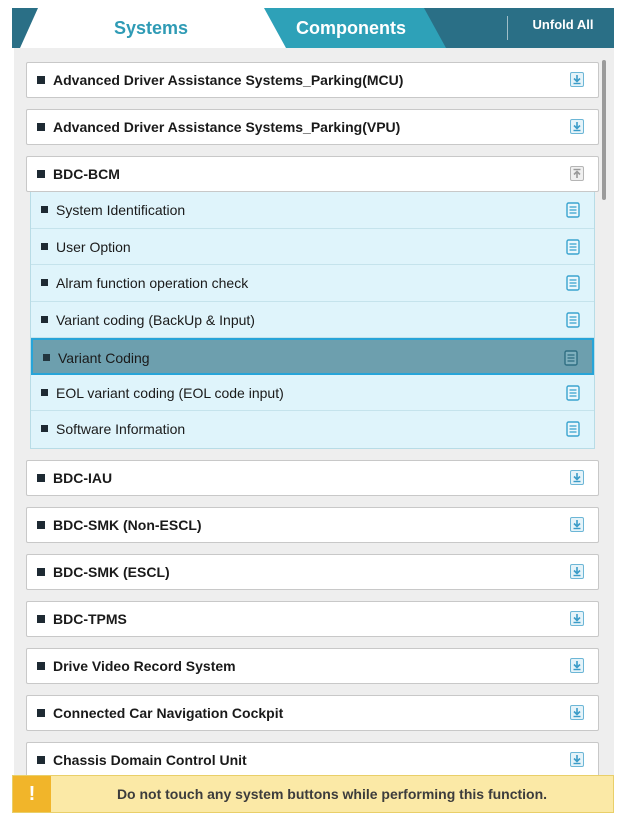 Image resolution: width=624 pixels, height=825 pixels. Describe the element at coordinates (90, 618) in the screenshot. I see `system-label: BDC-TPMS` at that location.